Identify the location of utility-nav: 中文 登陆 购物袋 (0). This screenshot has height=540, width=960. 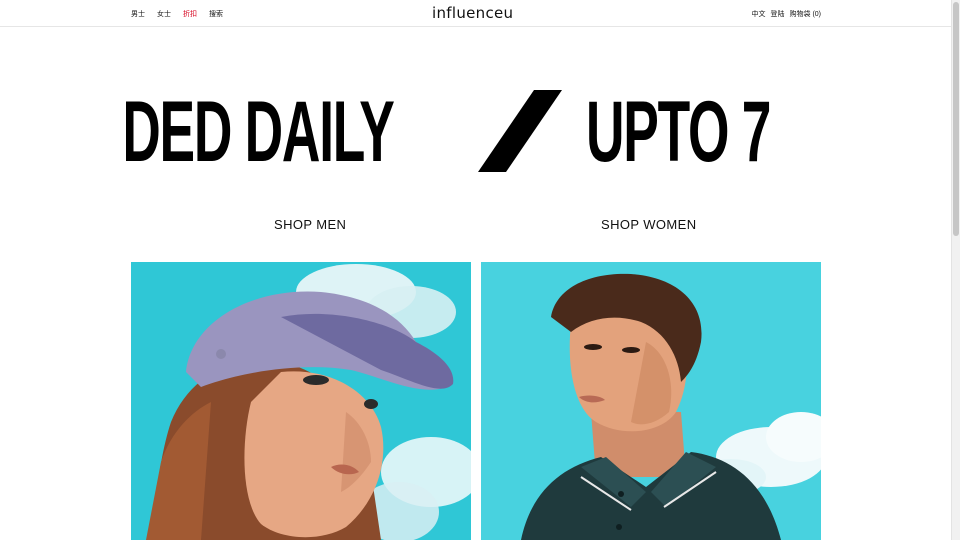
(787, 14).